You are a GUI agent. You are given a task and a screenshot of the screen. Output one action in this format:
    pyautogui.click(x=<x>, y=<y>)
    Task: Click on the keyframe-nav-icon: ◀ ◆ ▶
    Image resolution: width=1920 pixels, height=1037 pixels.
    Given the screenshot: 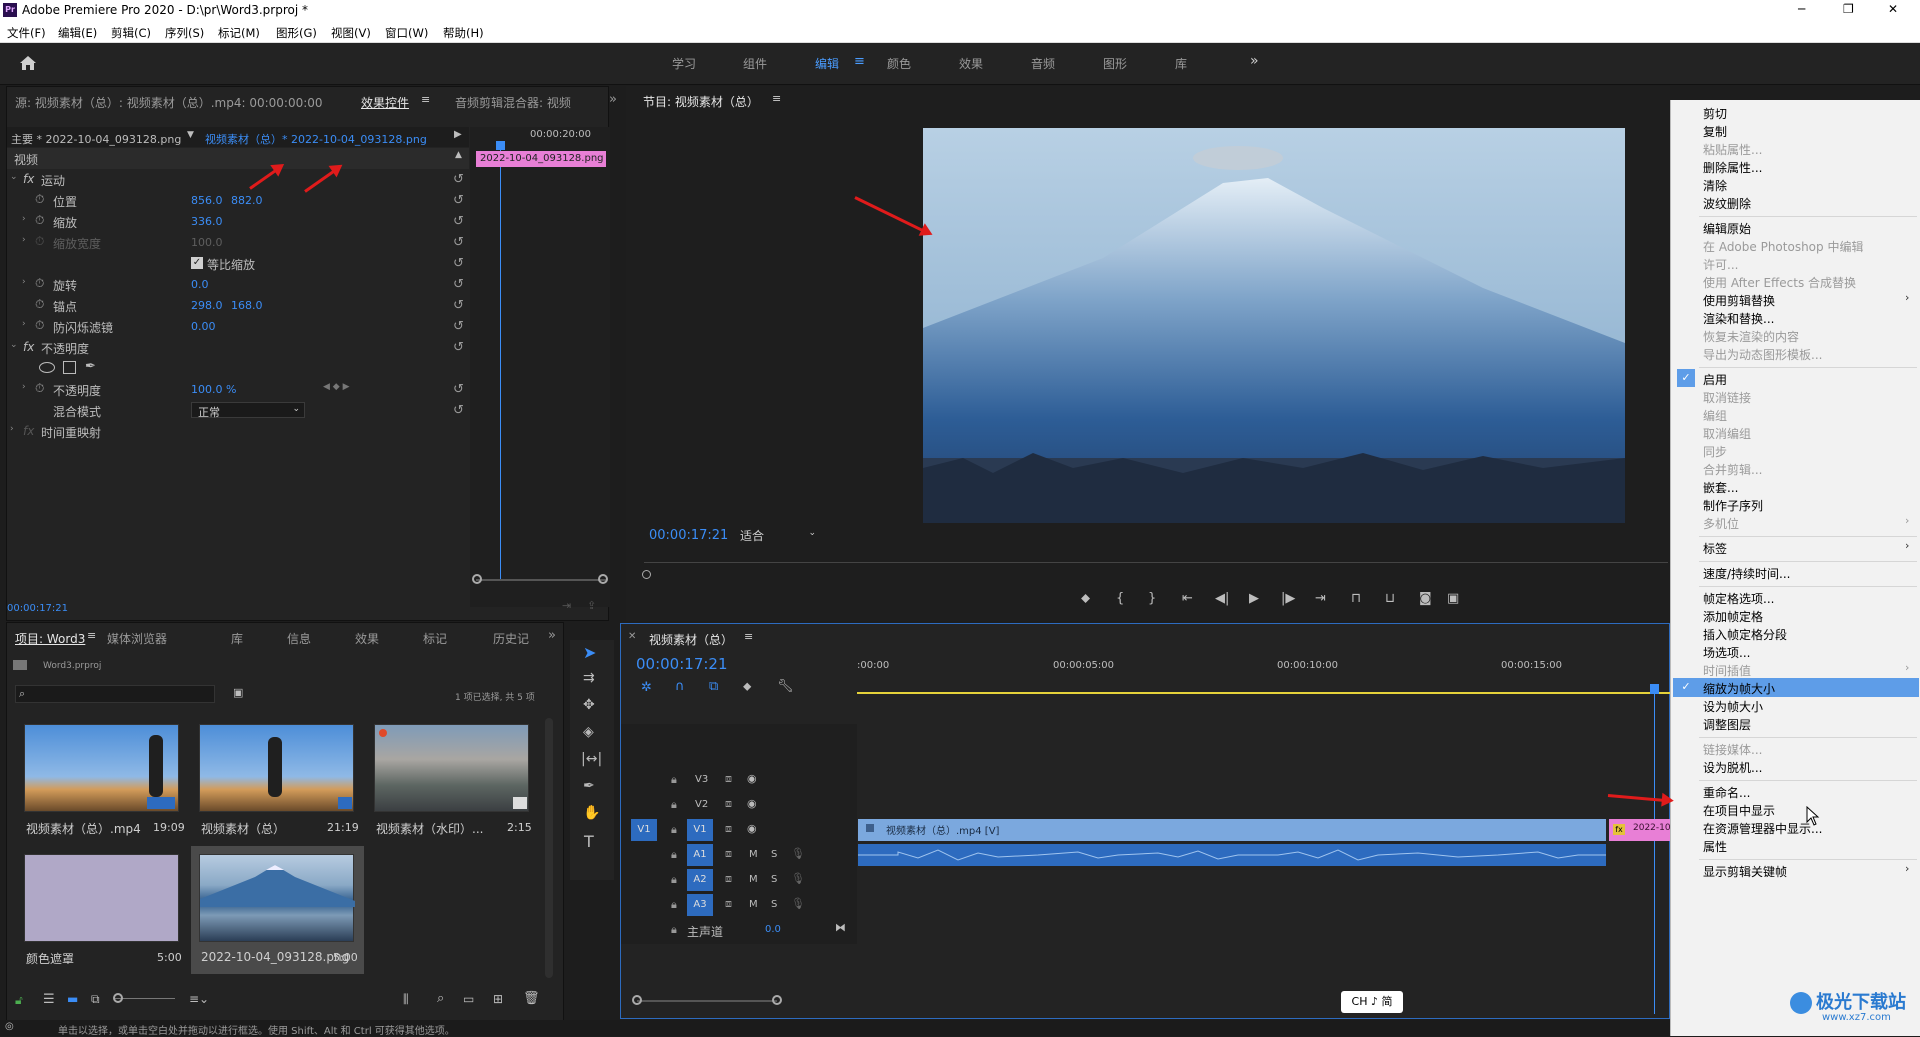 What is the action you would take?
    pyautogui.click(x=336, y=387)
    